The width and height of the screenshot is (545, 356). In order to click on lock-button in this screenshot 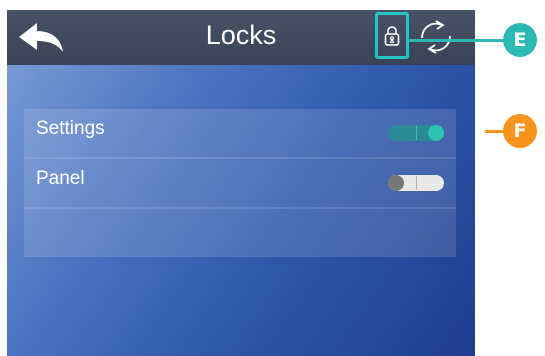, I will do `click(392, 35)`.